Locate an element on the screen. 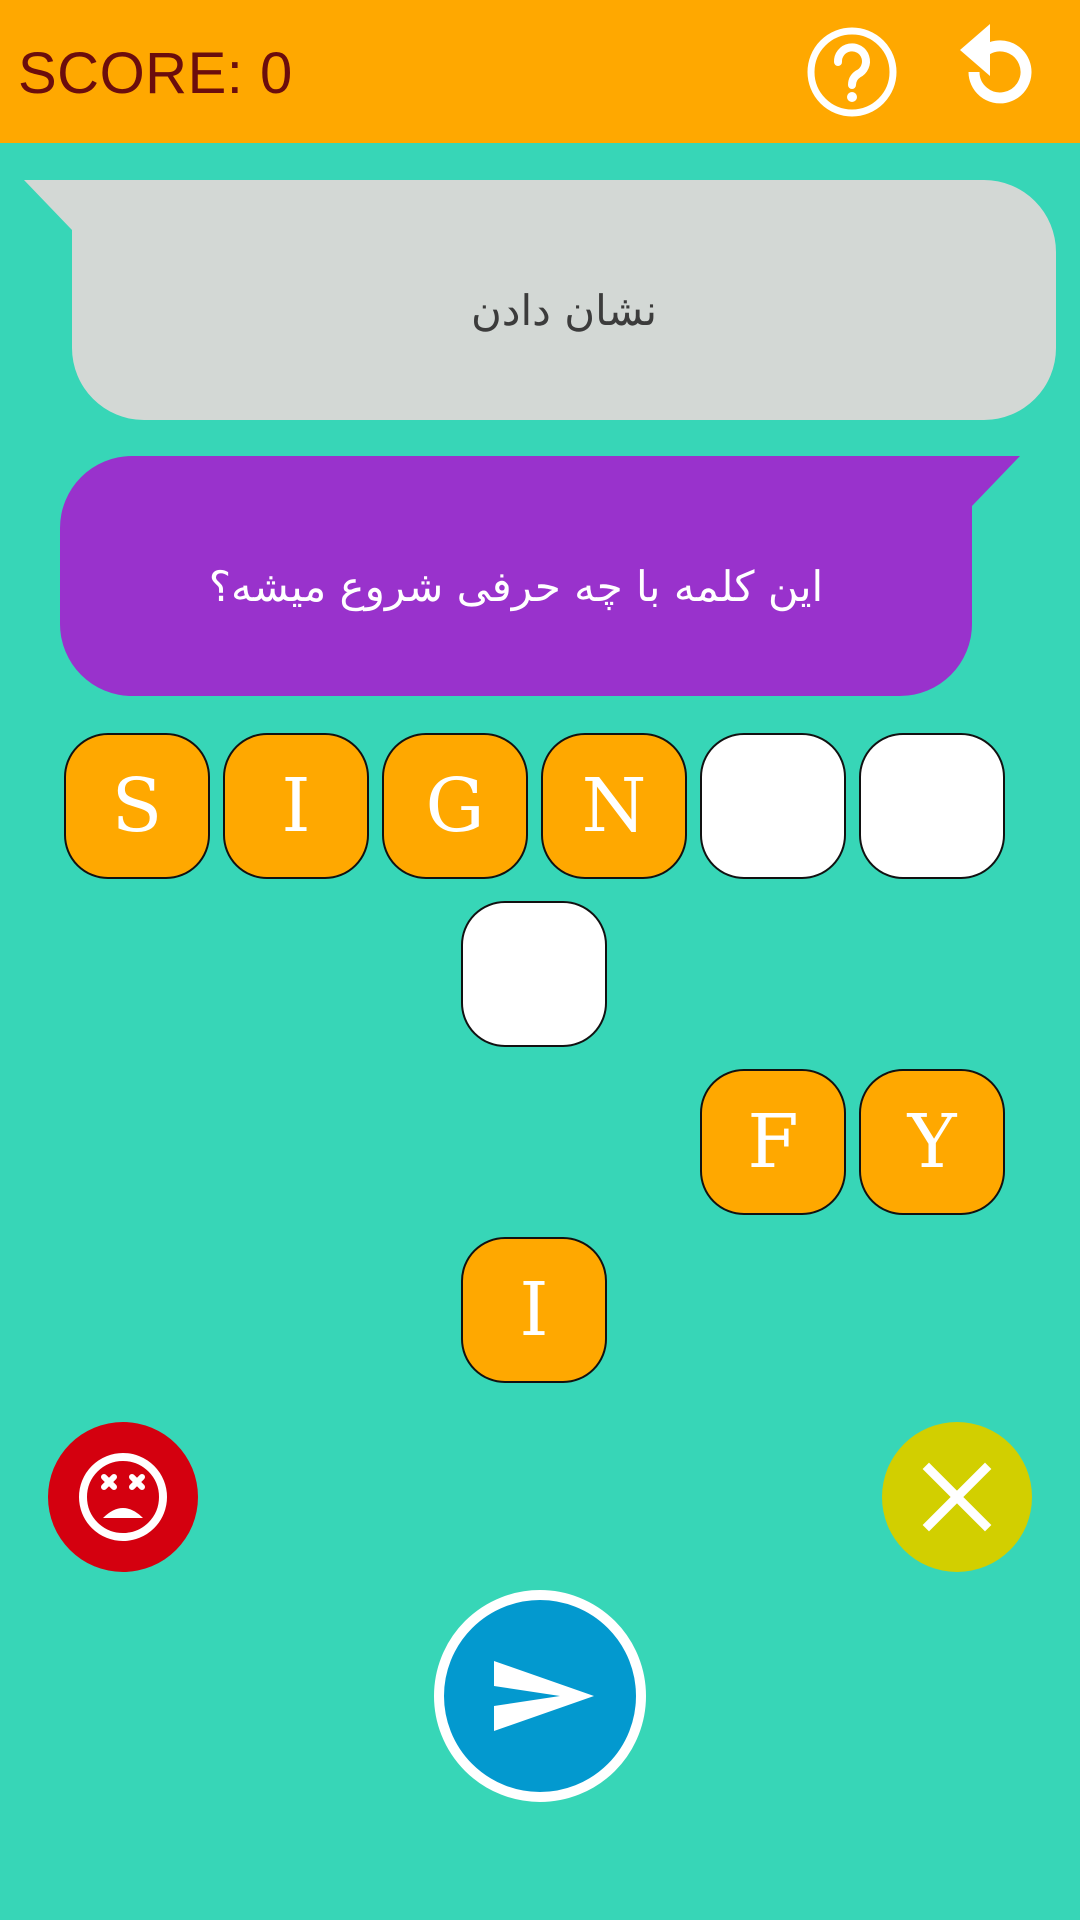 The image size is (1080, 1920). restart-arrow-icon is located at coordinates (996, 64).